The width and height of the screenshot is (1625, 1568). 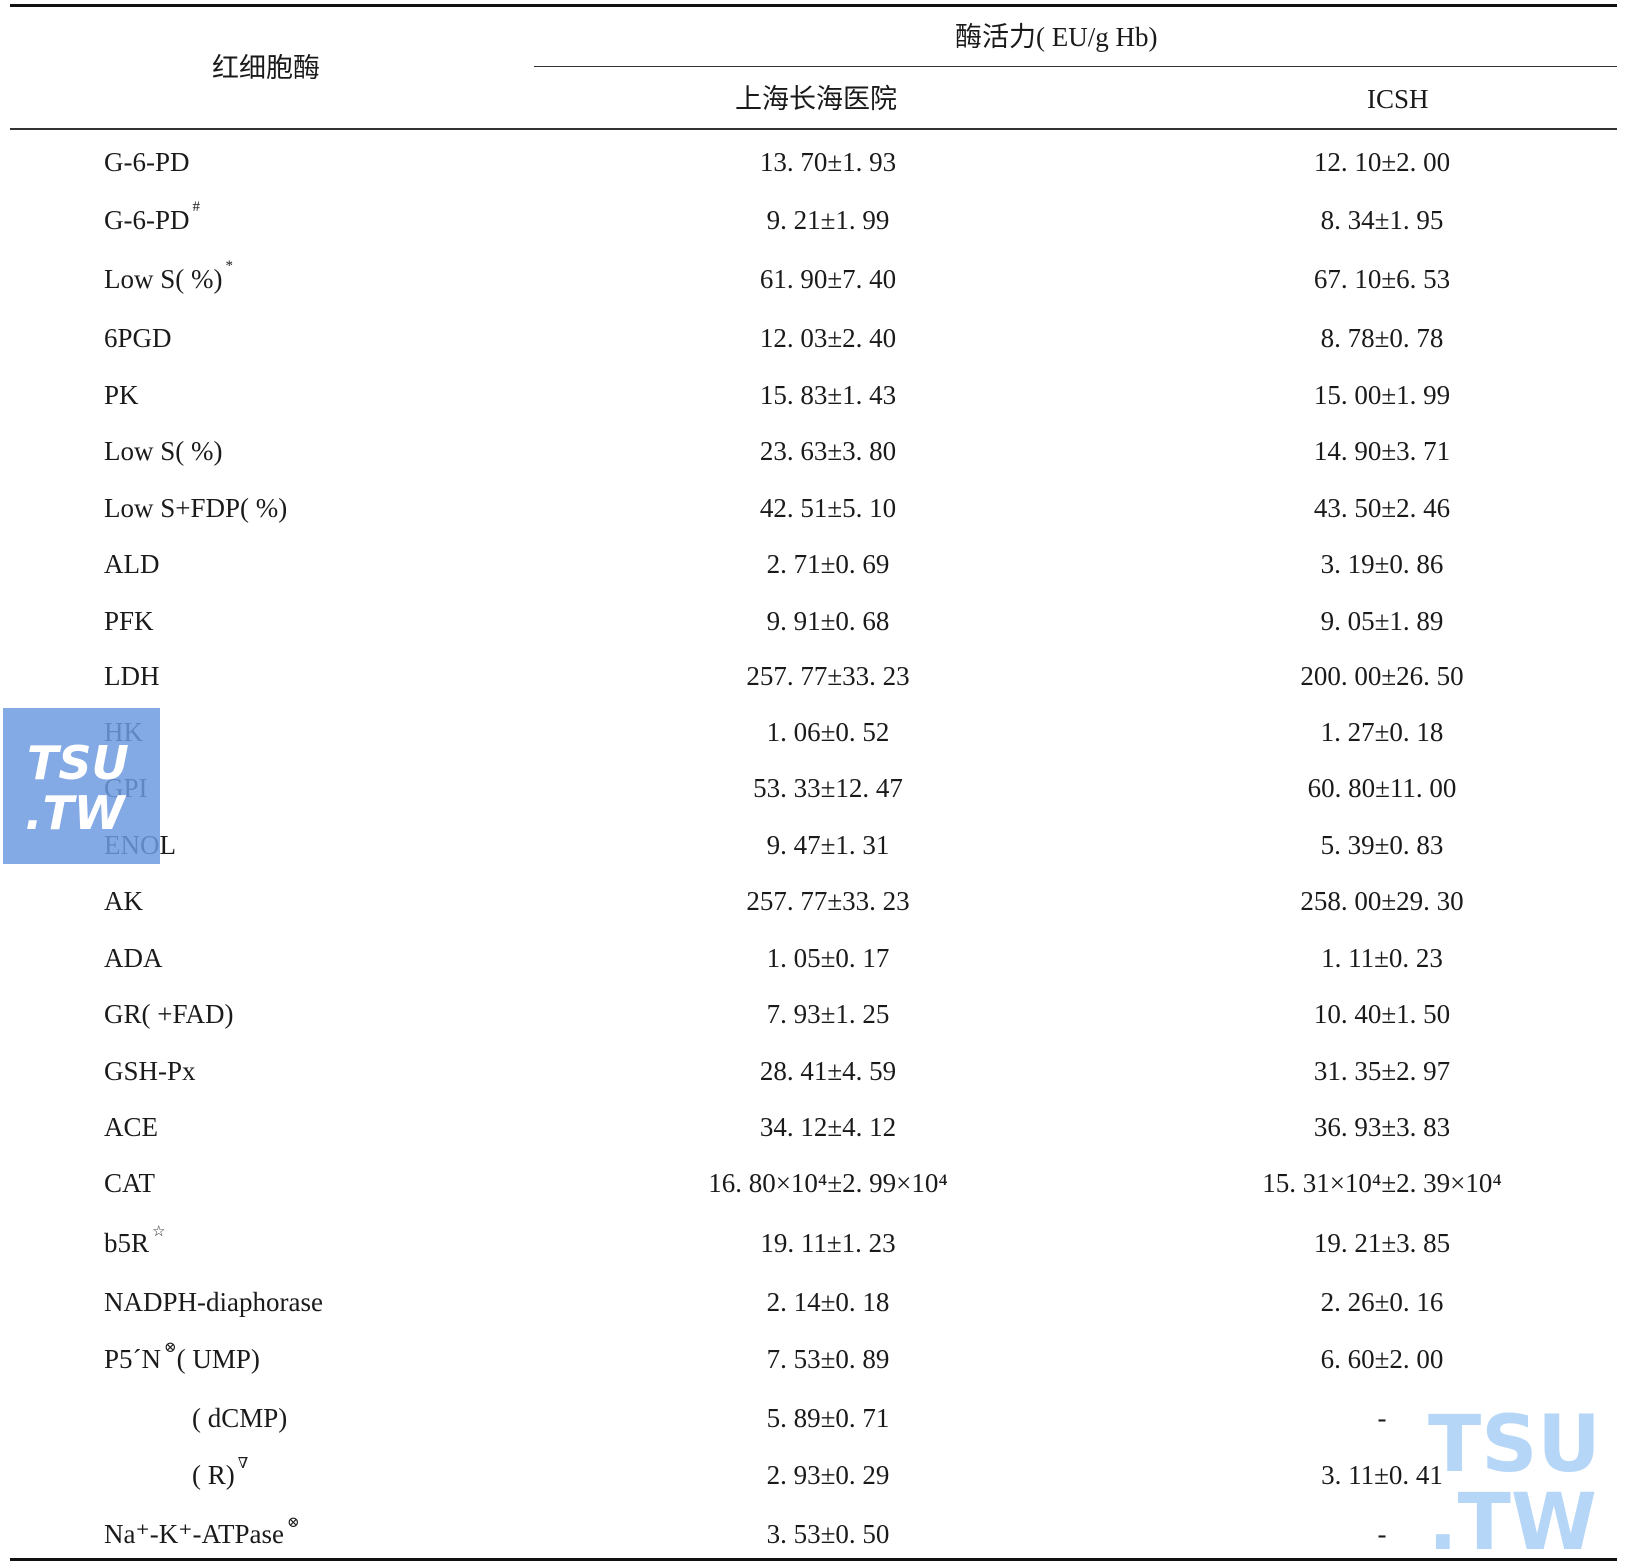 I want to click on table-row: ( R) ∇ 2. 93±0. 29 3. 11±0. 41, so click(x=812, y=1478).